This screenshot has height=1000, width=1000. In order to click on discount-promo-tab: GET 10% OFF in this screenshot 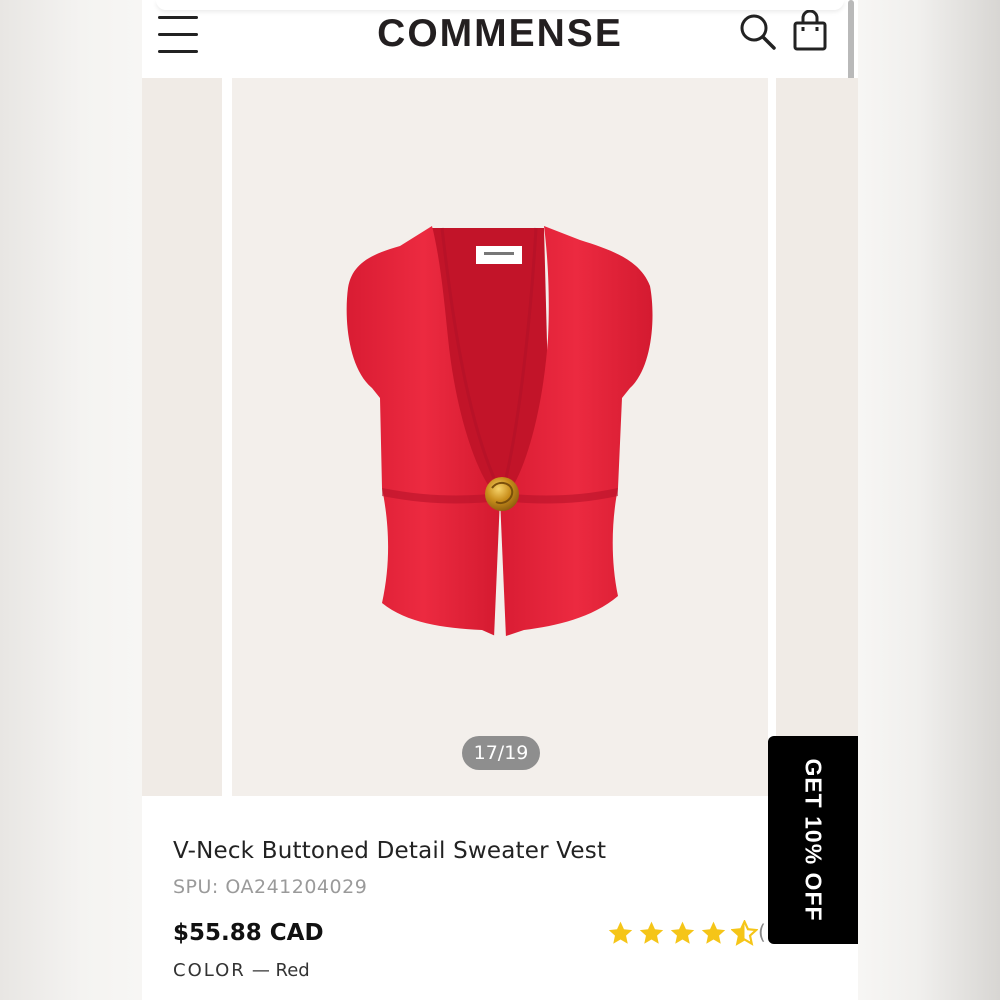, I will do `click(813, 840)`.